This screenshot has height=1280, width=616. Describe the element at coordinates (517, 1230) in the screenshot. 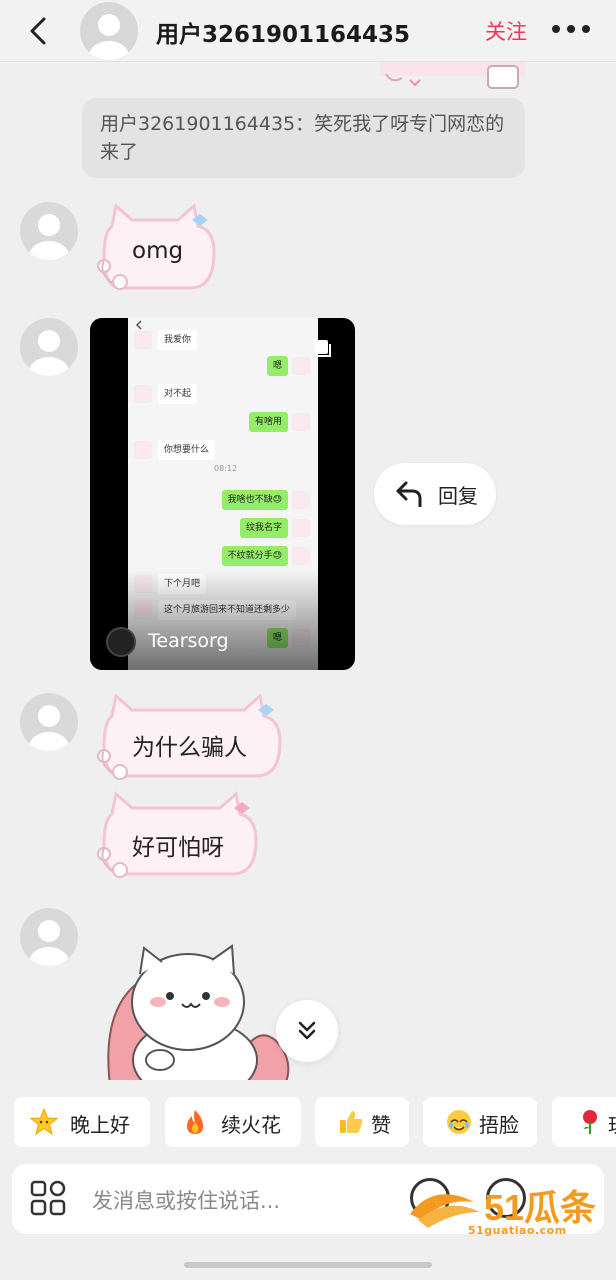

I see `watermark-url: 51guatiao.com` at that location.